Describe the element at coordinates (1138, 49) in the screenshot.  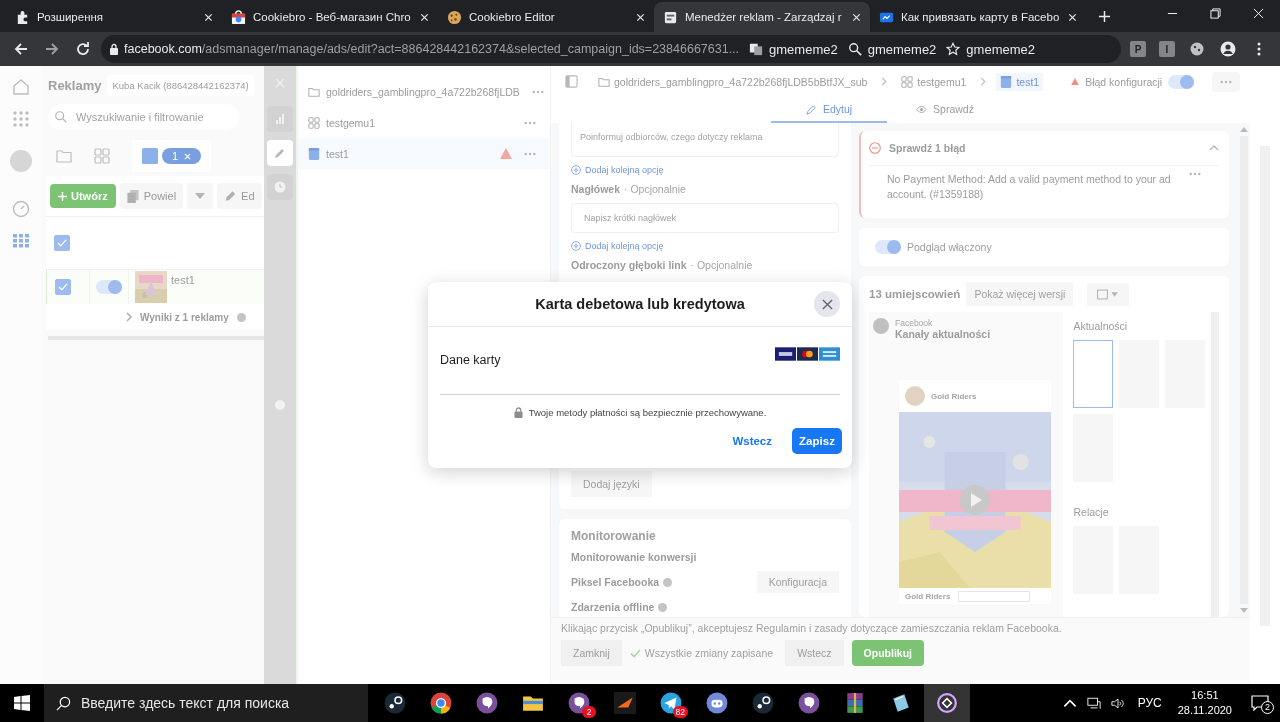
I see `extension-button: P` at that location.